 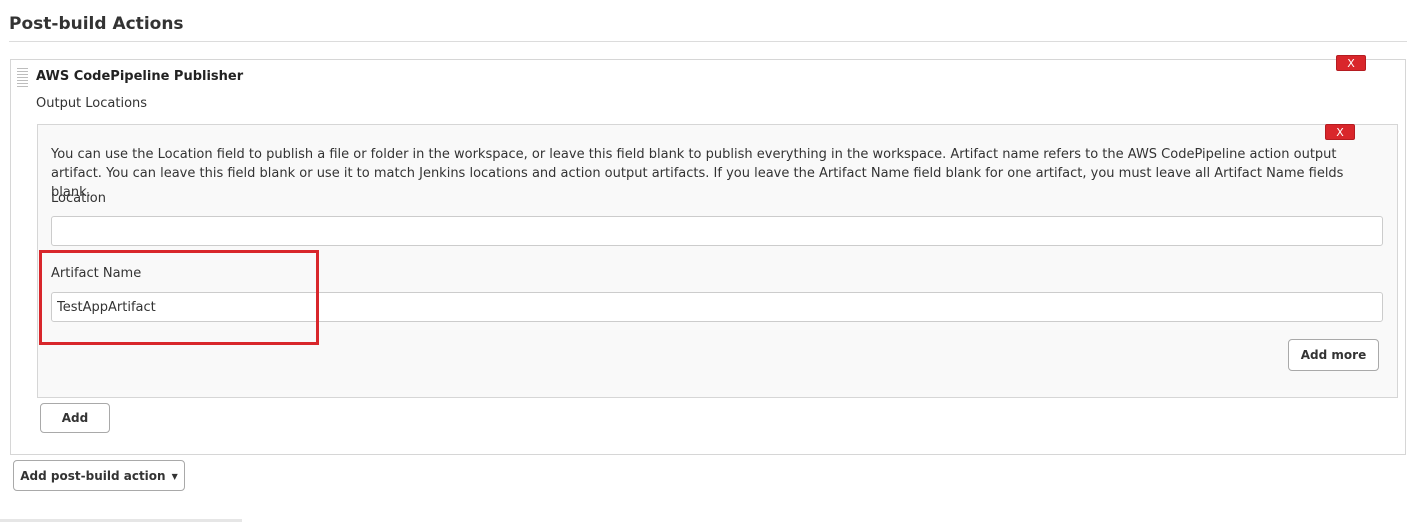 I want to click on add-post-build-action-button: Add post-build action ▼, so click(x=99, y=475).